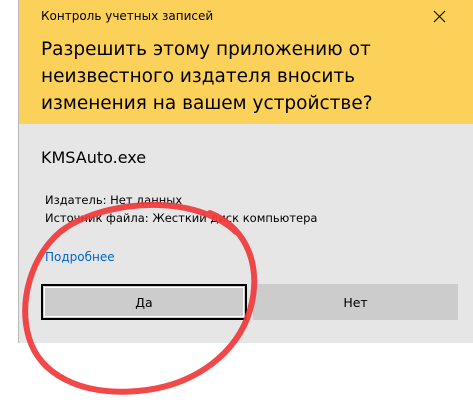  I want to click on close-icon, so click(439, 16).